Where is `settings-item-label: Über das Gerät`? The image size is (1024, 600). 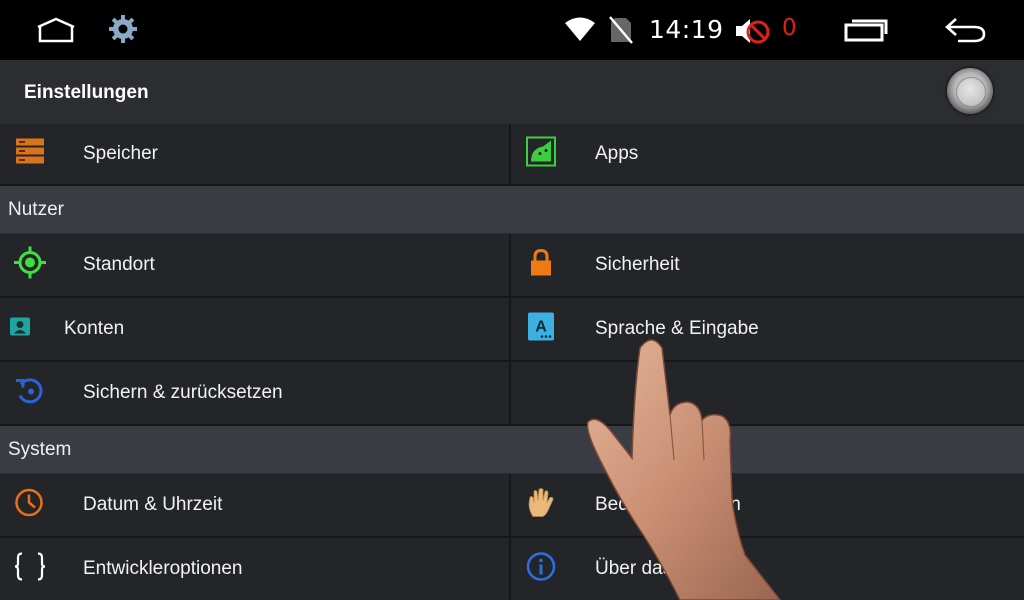
settings-item-label: Über das Gerät is located at coordinates (660, 568).